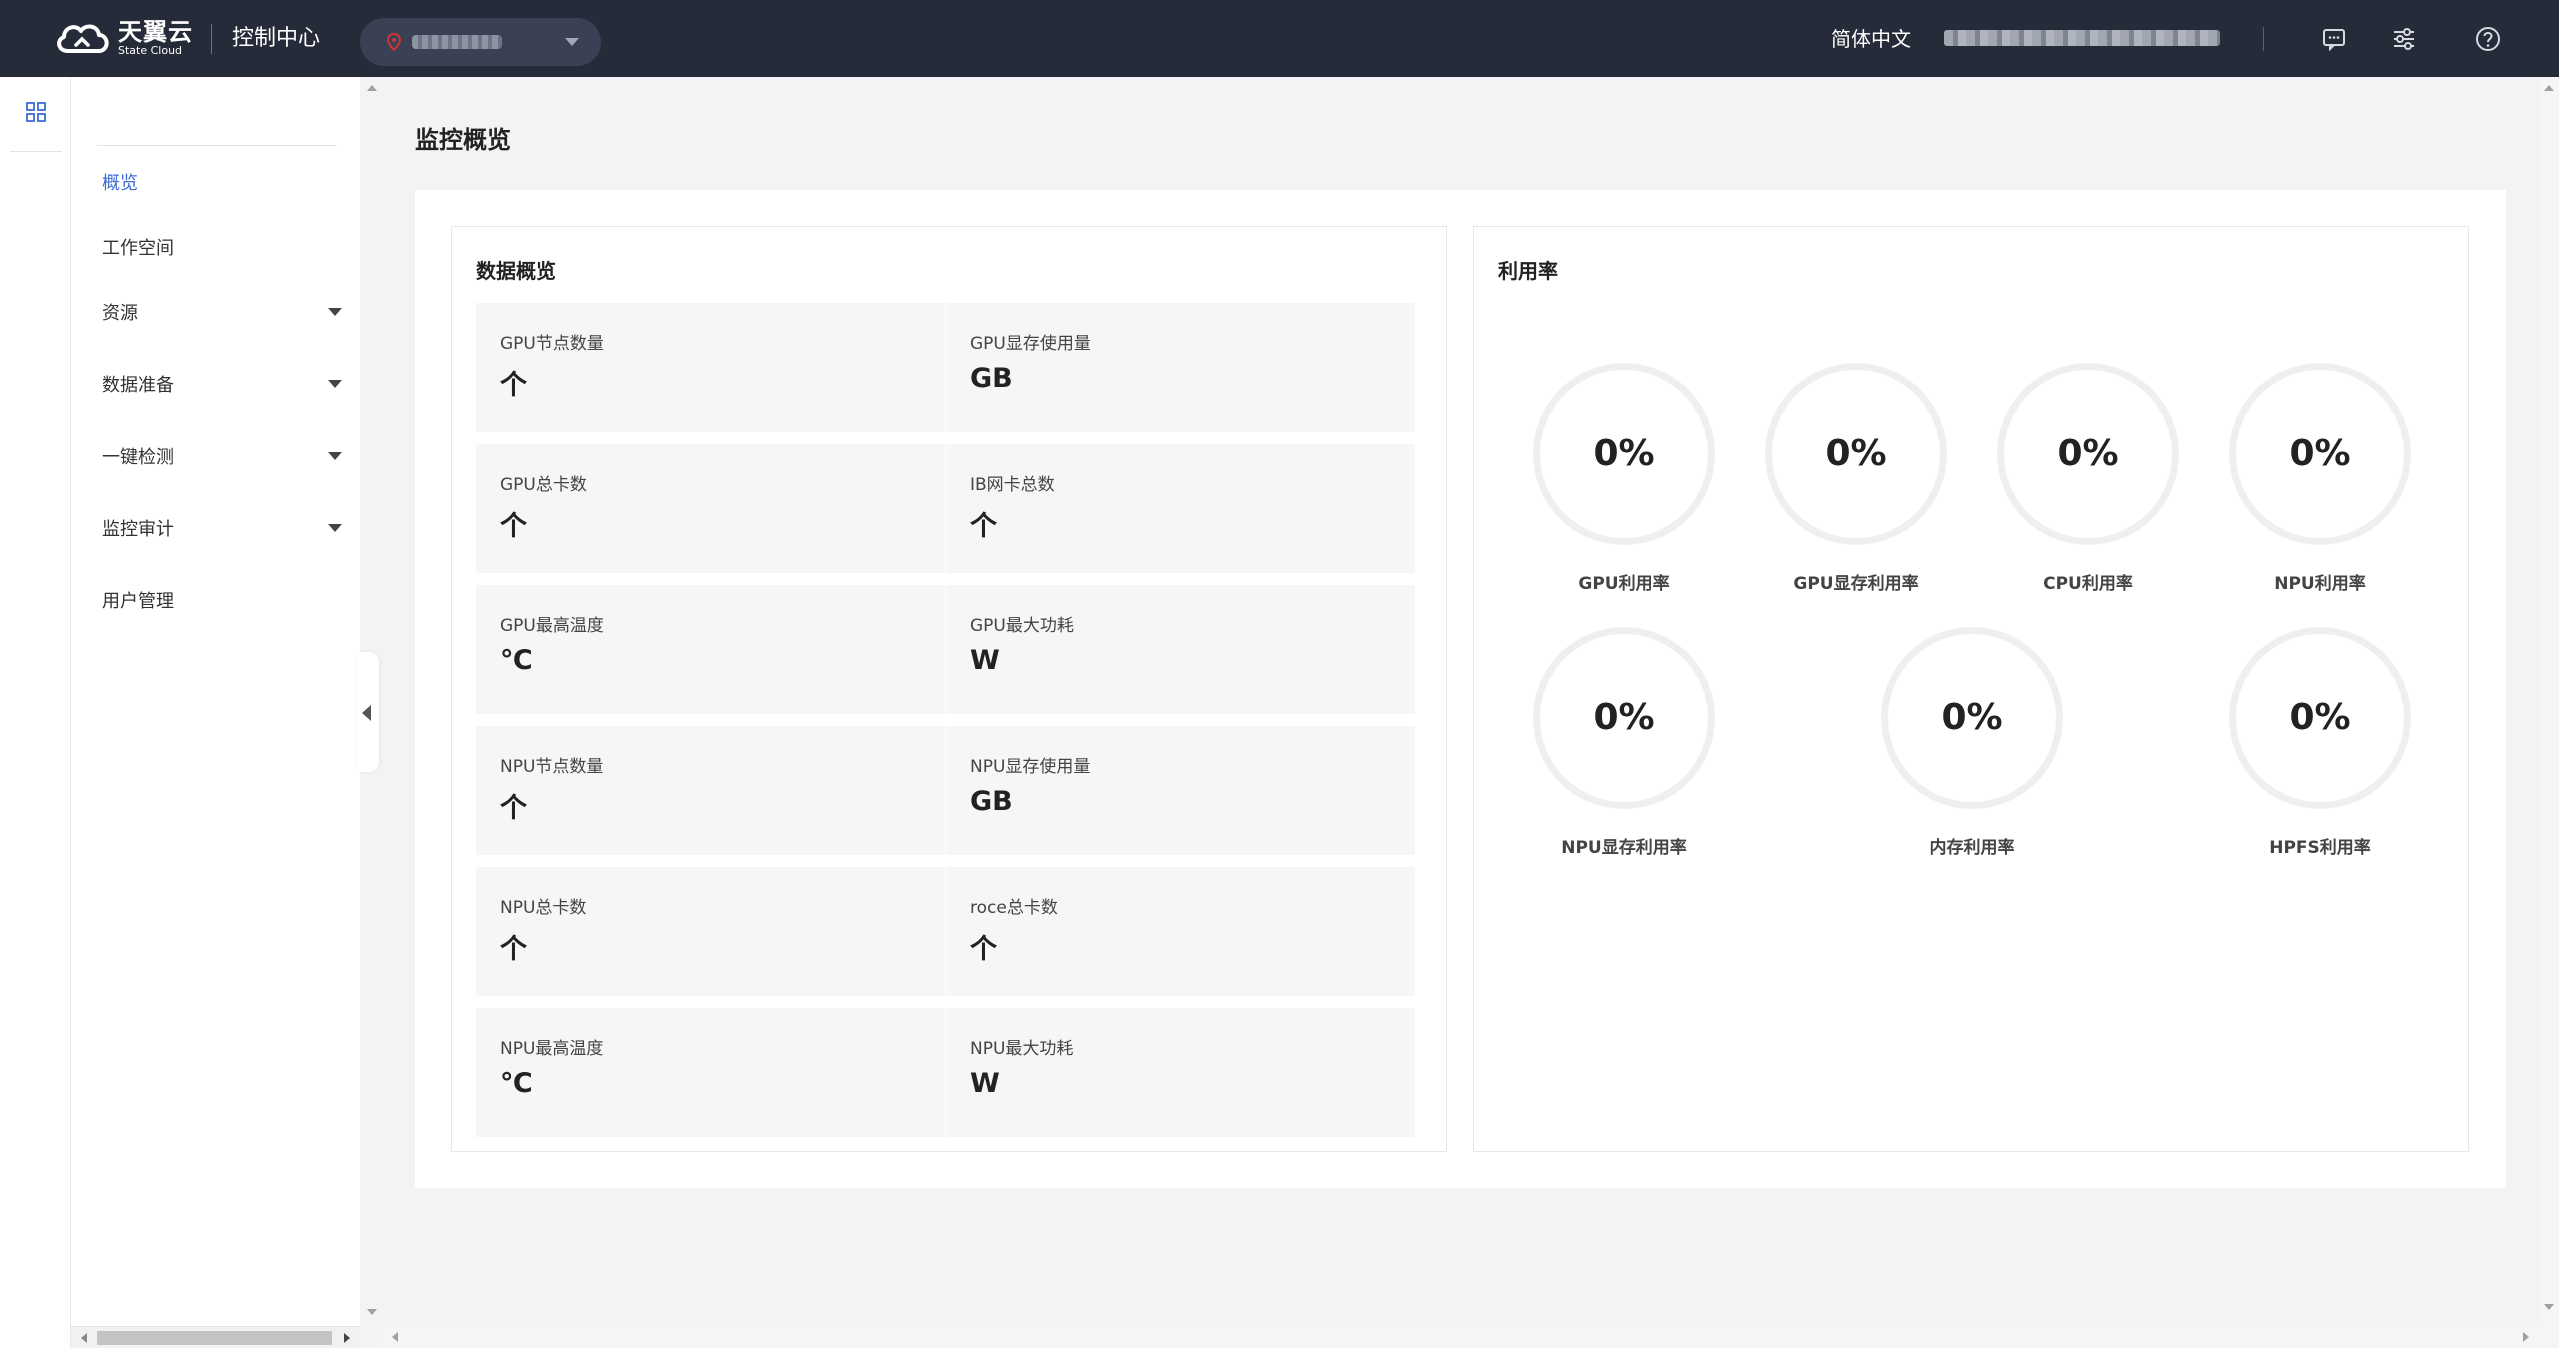 Image resolution: width=2559 pixels, height=1348 pixels. I want to click on stat-label: GPU总卡数, so click(543, 485).